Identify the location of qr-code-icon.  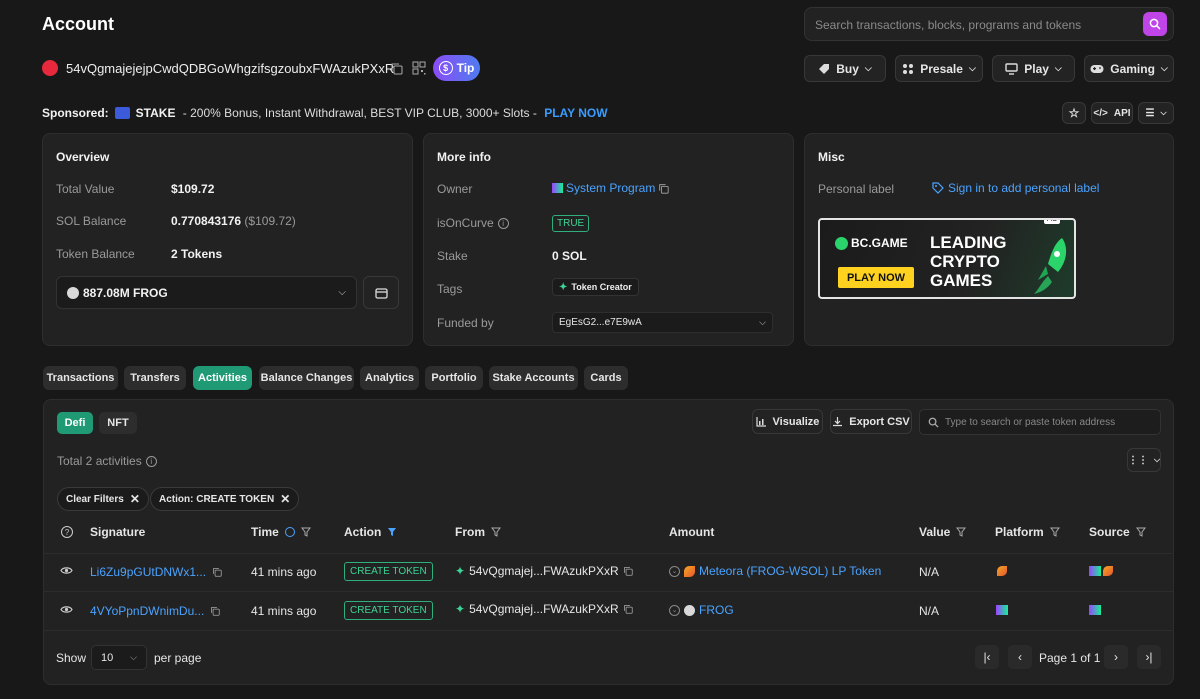
(419, 68).